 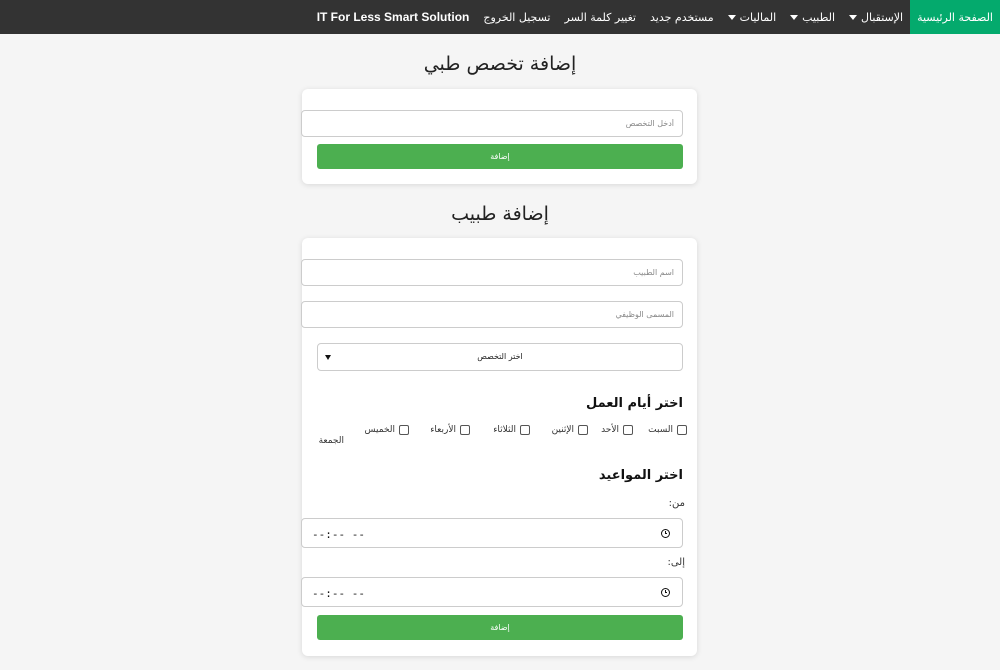 What do you see at coordinates (379, 430) in the screenshot?
I see `day-label: الخميس` at bounding box center [379, 430].